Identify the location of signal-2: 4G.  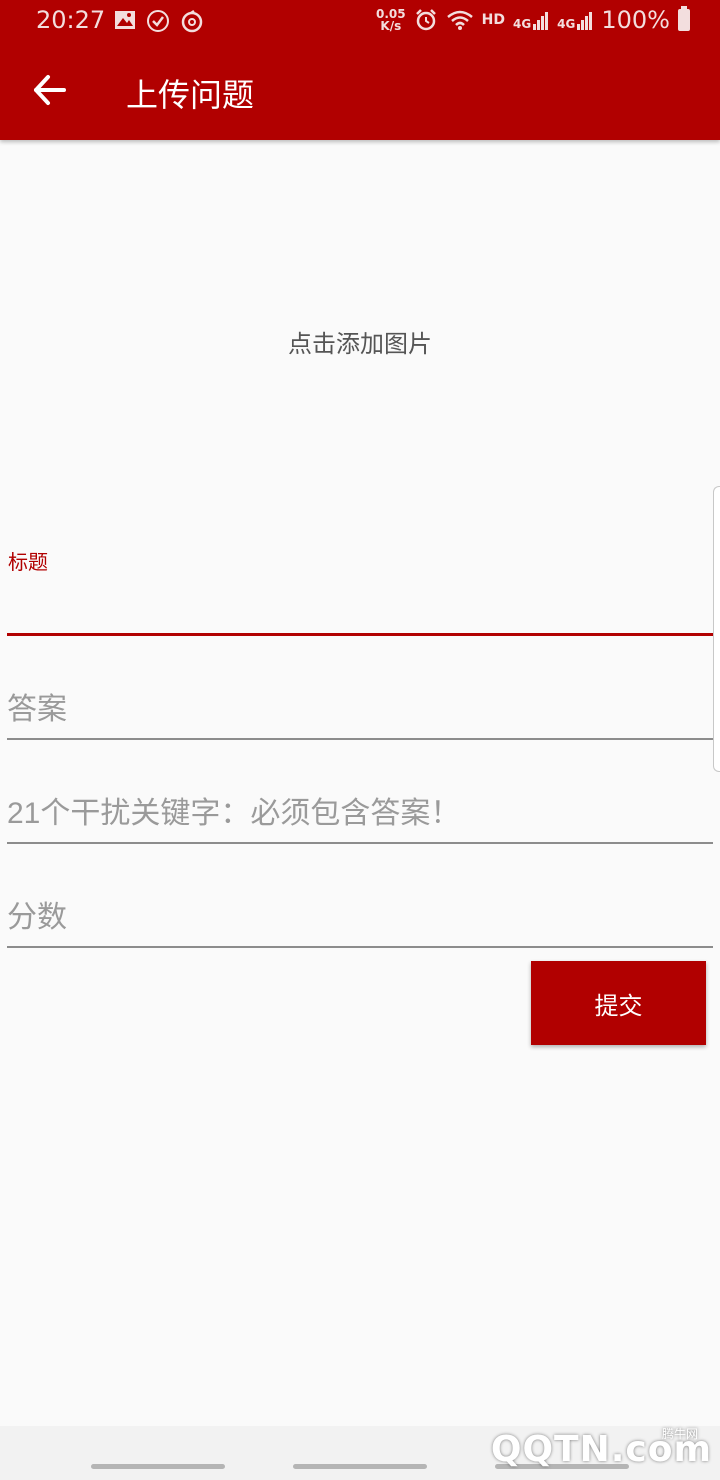
(575, 20).